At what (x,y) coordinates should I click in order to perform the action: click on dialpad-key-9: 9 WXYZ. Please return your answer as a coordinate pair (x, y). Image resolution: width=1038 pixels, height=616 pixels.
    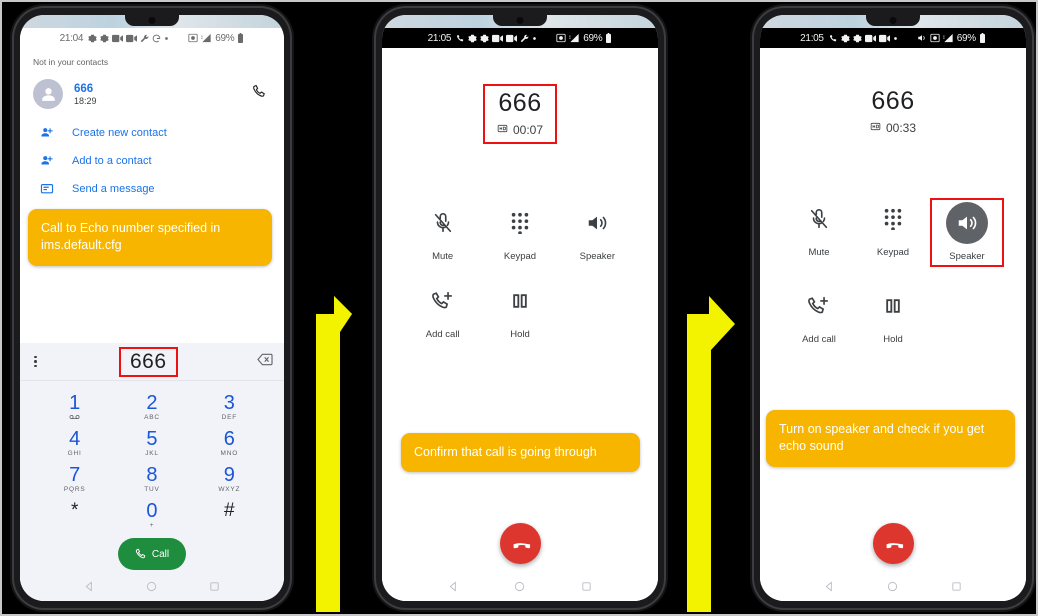
    Looking at the image, I should click on (229, 479).